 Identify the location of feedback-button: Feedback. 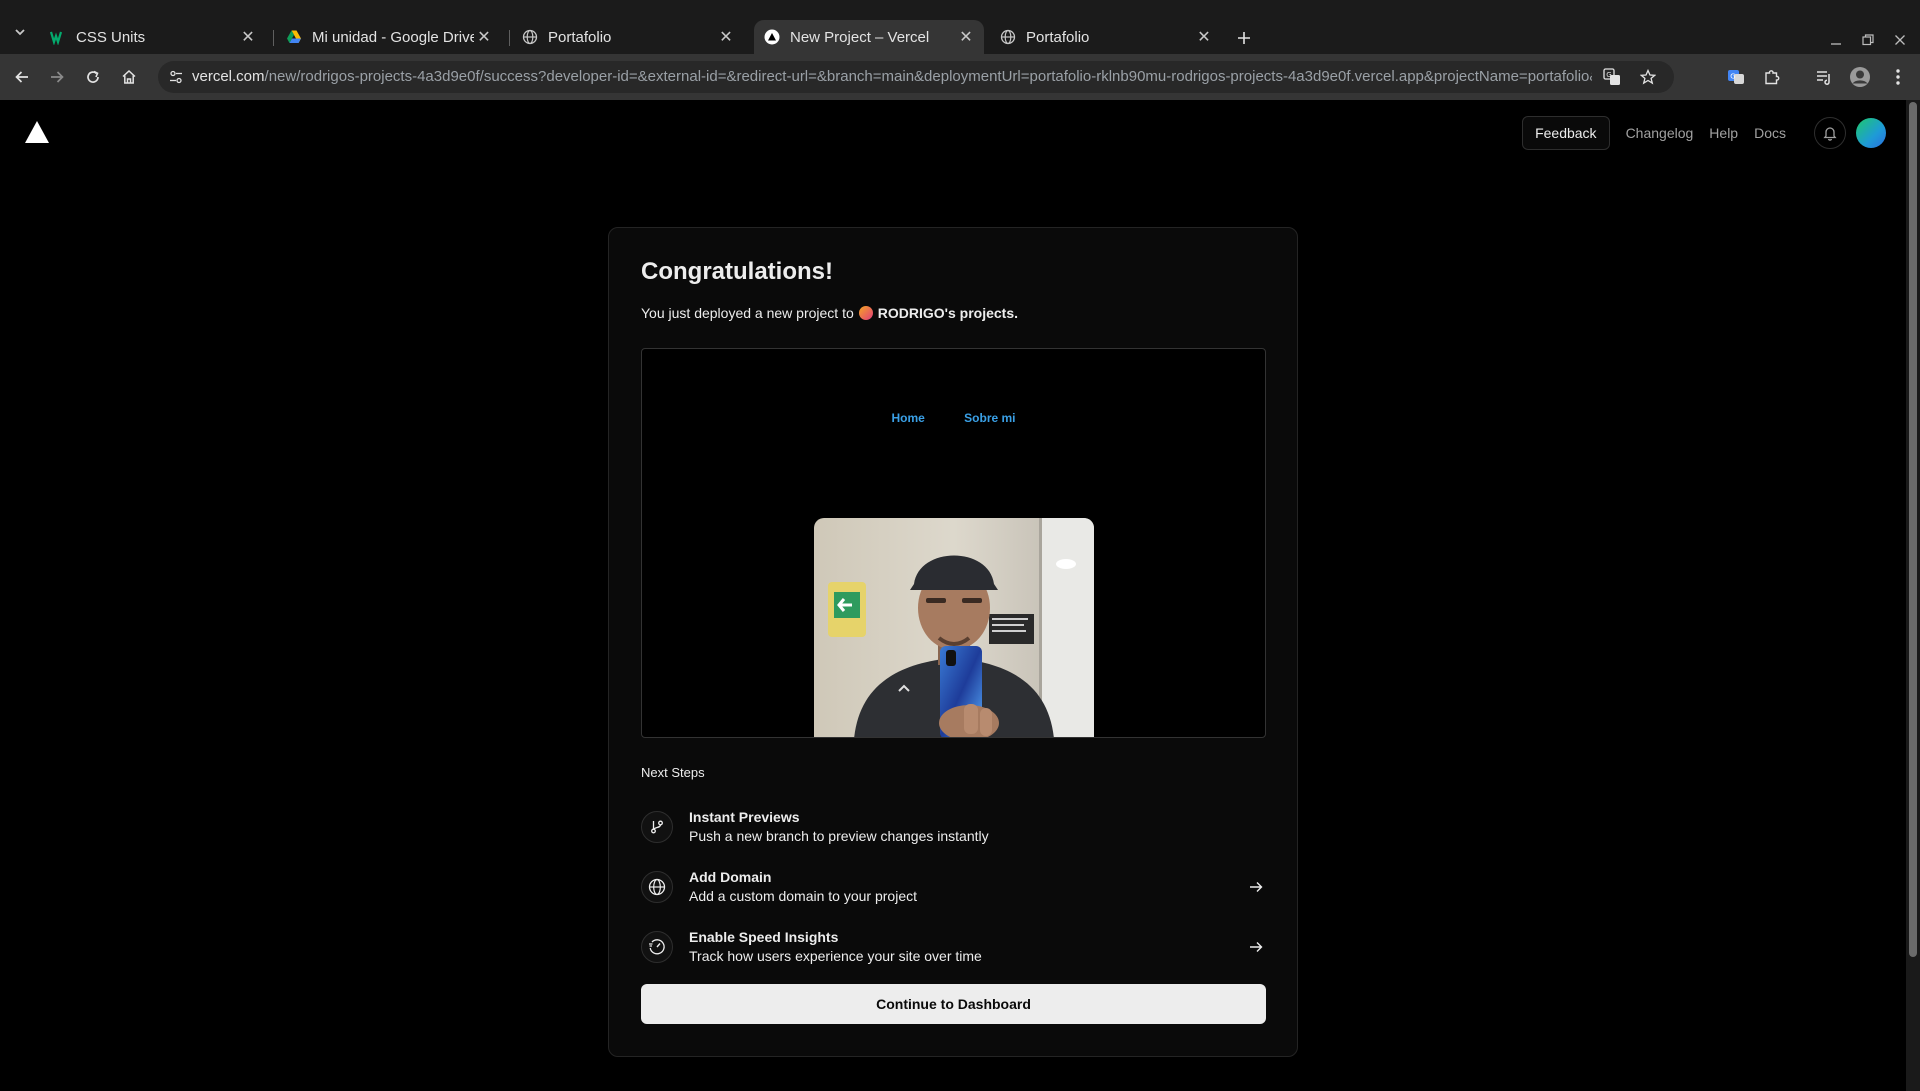
(1566, 133).